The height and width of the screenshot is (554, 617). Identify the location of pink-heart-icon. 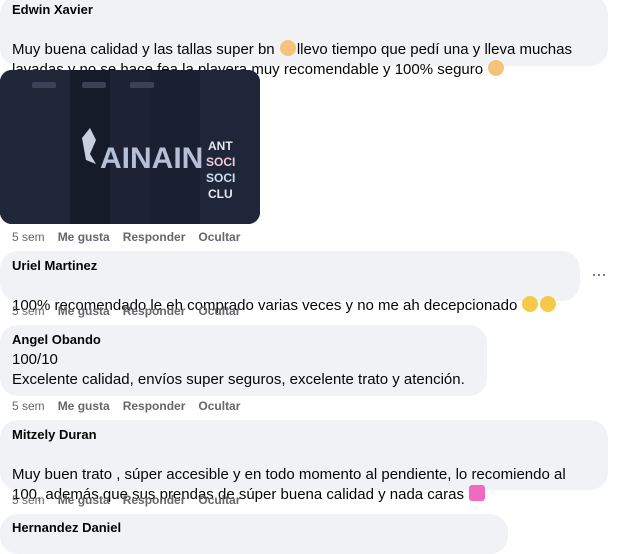
(477, 493).